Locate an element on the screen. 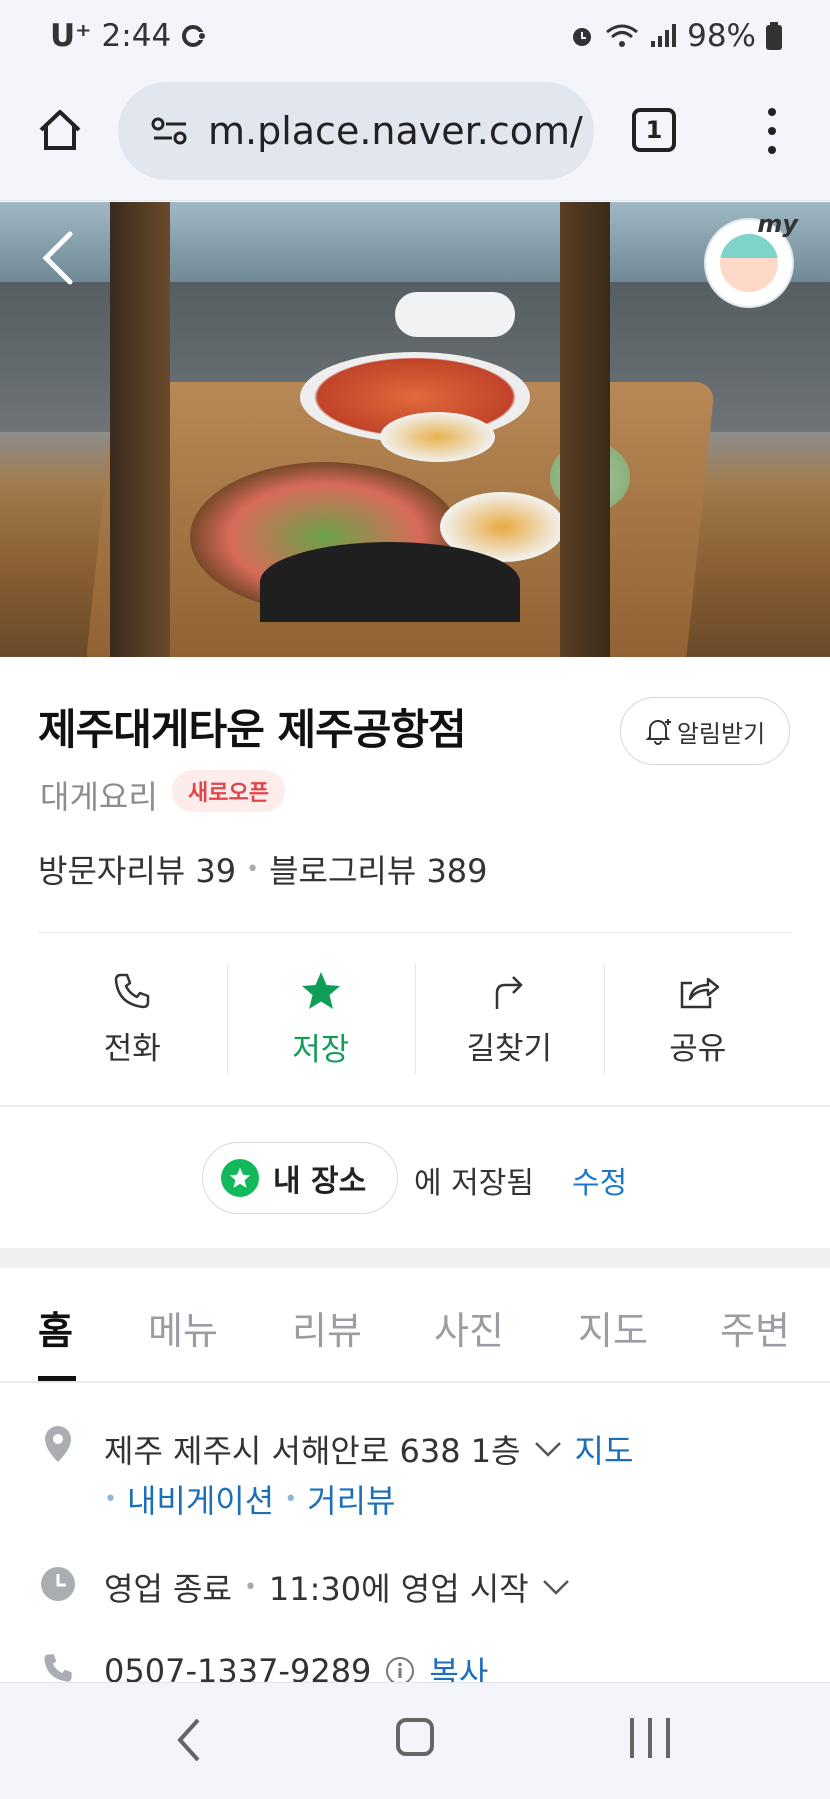 The height and width of the screenshot is (1799, 830). navigation-link: 내비게이션 is located at coordinates (200, 1499).